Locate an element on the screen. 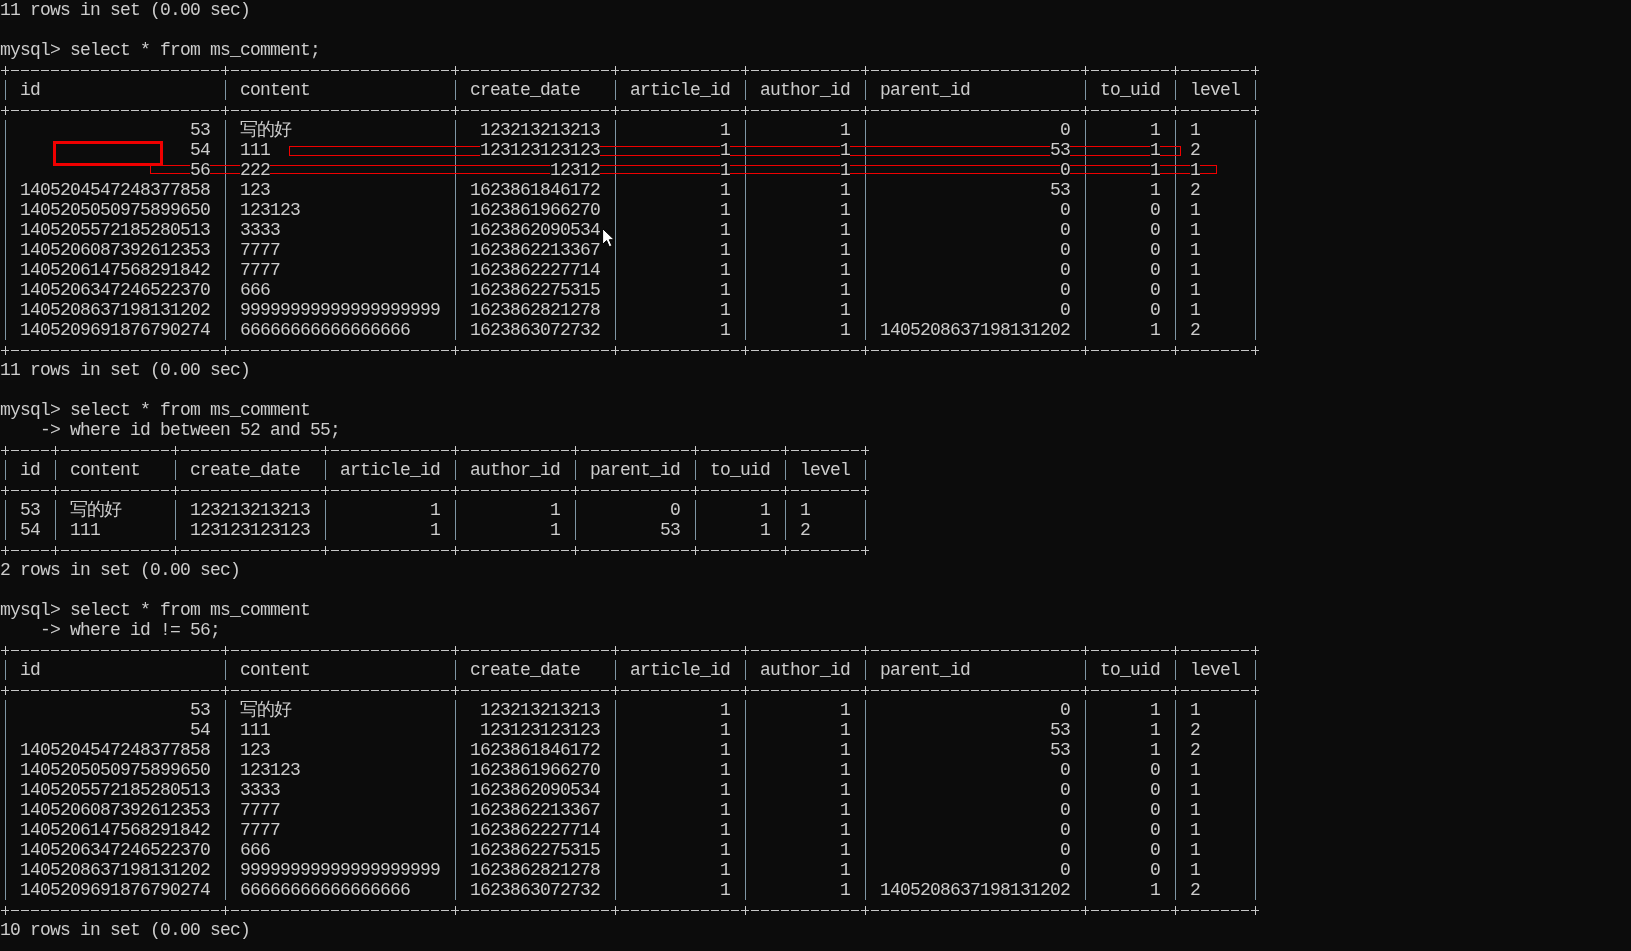 This screenshot has width=1631, height=951. sql-command: select * from ms_comment; is located at coordinates (195, 50).